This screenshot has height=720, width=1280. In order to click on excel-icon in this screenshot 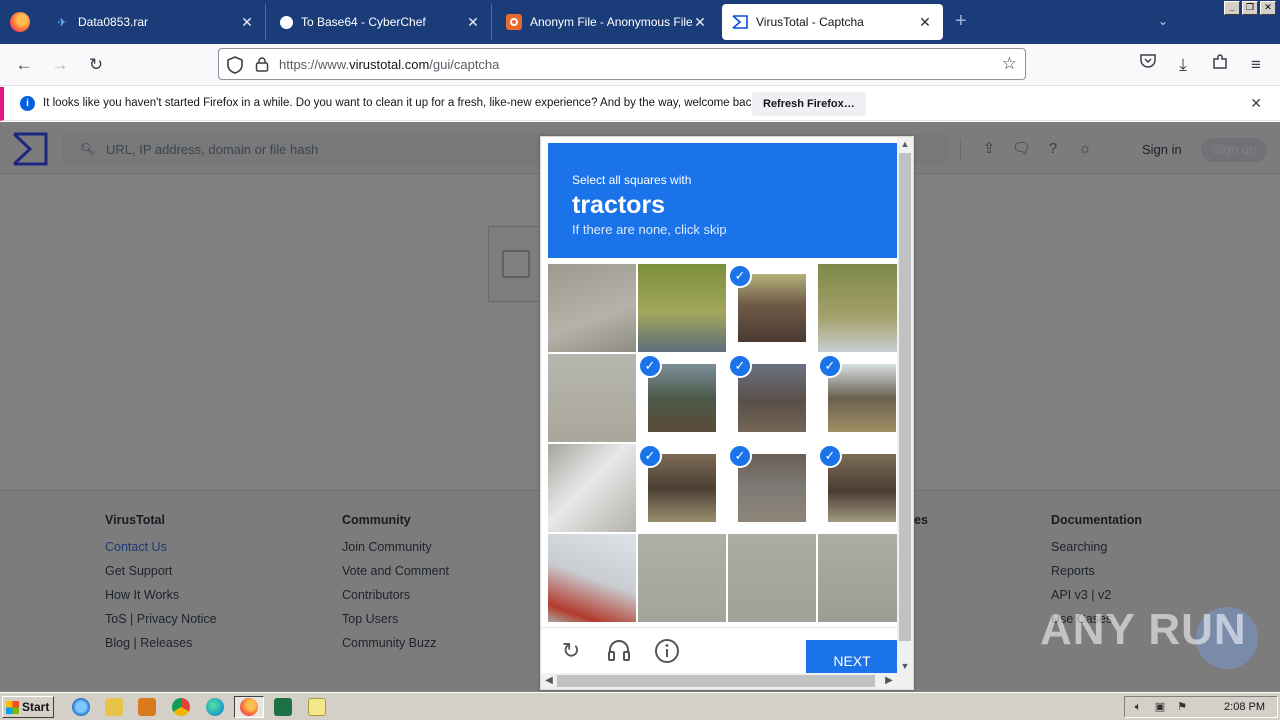, I will do `click(283, 707)`.